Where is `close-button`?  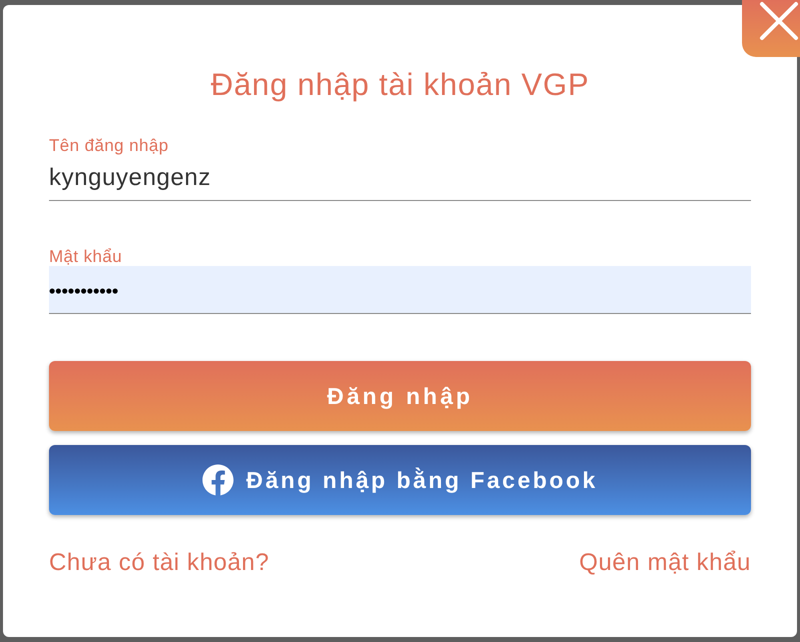
close-button is located at coordinates (771, 28).